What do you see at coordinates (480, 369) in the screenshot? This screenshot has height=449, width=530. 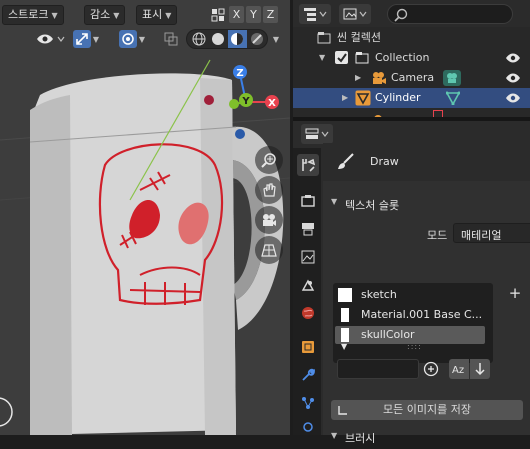 I see `sort-reverse-icon` at bounding box center [480, 369].